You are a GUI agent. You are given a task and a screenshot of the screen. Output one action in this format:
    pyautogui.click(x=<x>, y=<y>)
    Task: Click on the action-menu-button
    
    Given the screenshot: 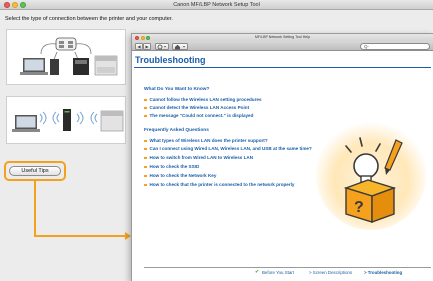 What is the action you would take?
    pyautogui.click(x=162, y=46)
    